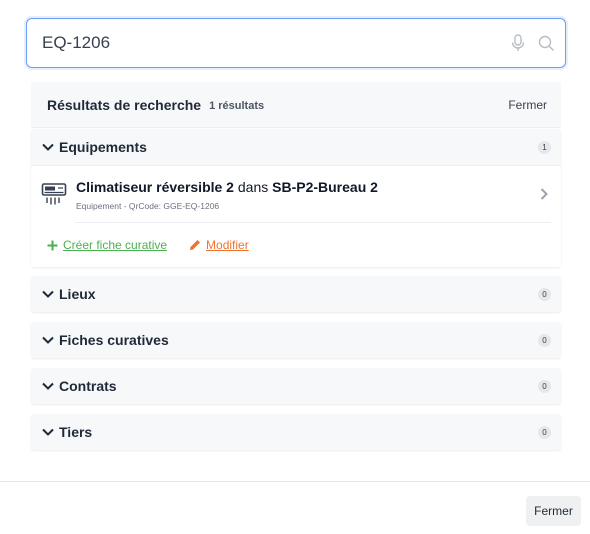 The height and width of the screenshot is (534, 590). Describe the element at coordinates (103, 147) in the screenshot. I see `section-title: Equipements` at that location.